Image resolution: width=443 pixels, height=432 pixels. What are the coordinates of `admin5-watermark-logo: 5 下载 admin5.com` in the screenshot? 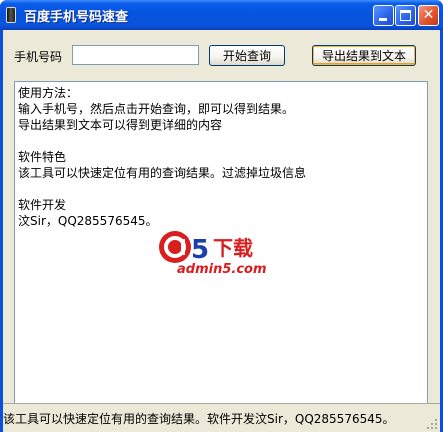 It's located at (213, 254).